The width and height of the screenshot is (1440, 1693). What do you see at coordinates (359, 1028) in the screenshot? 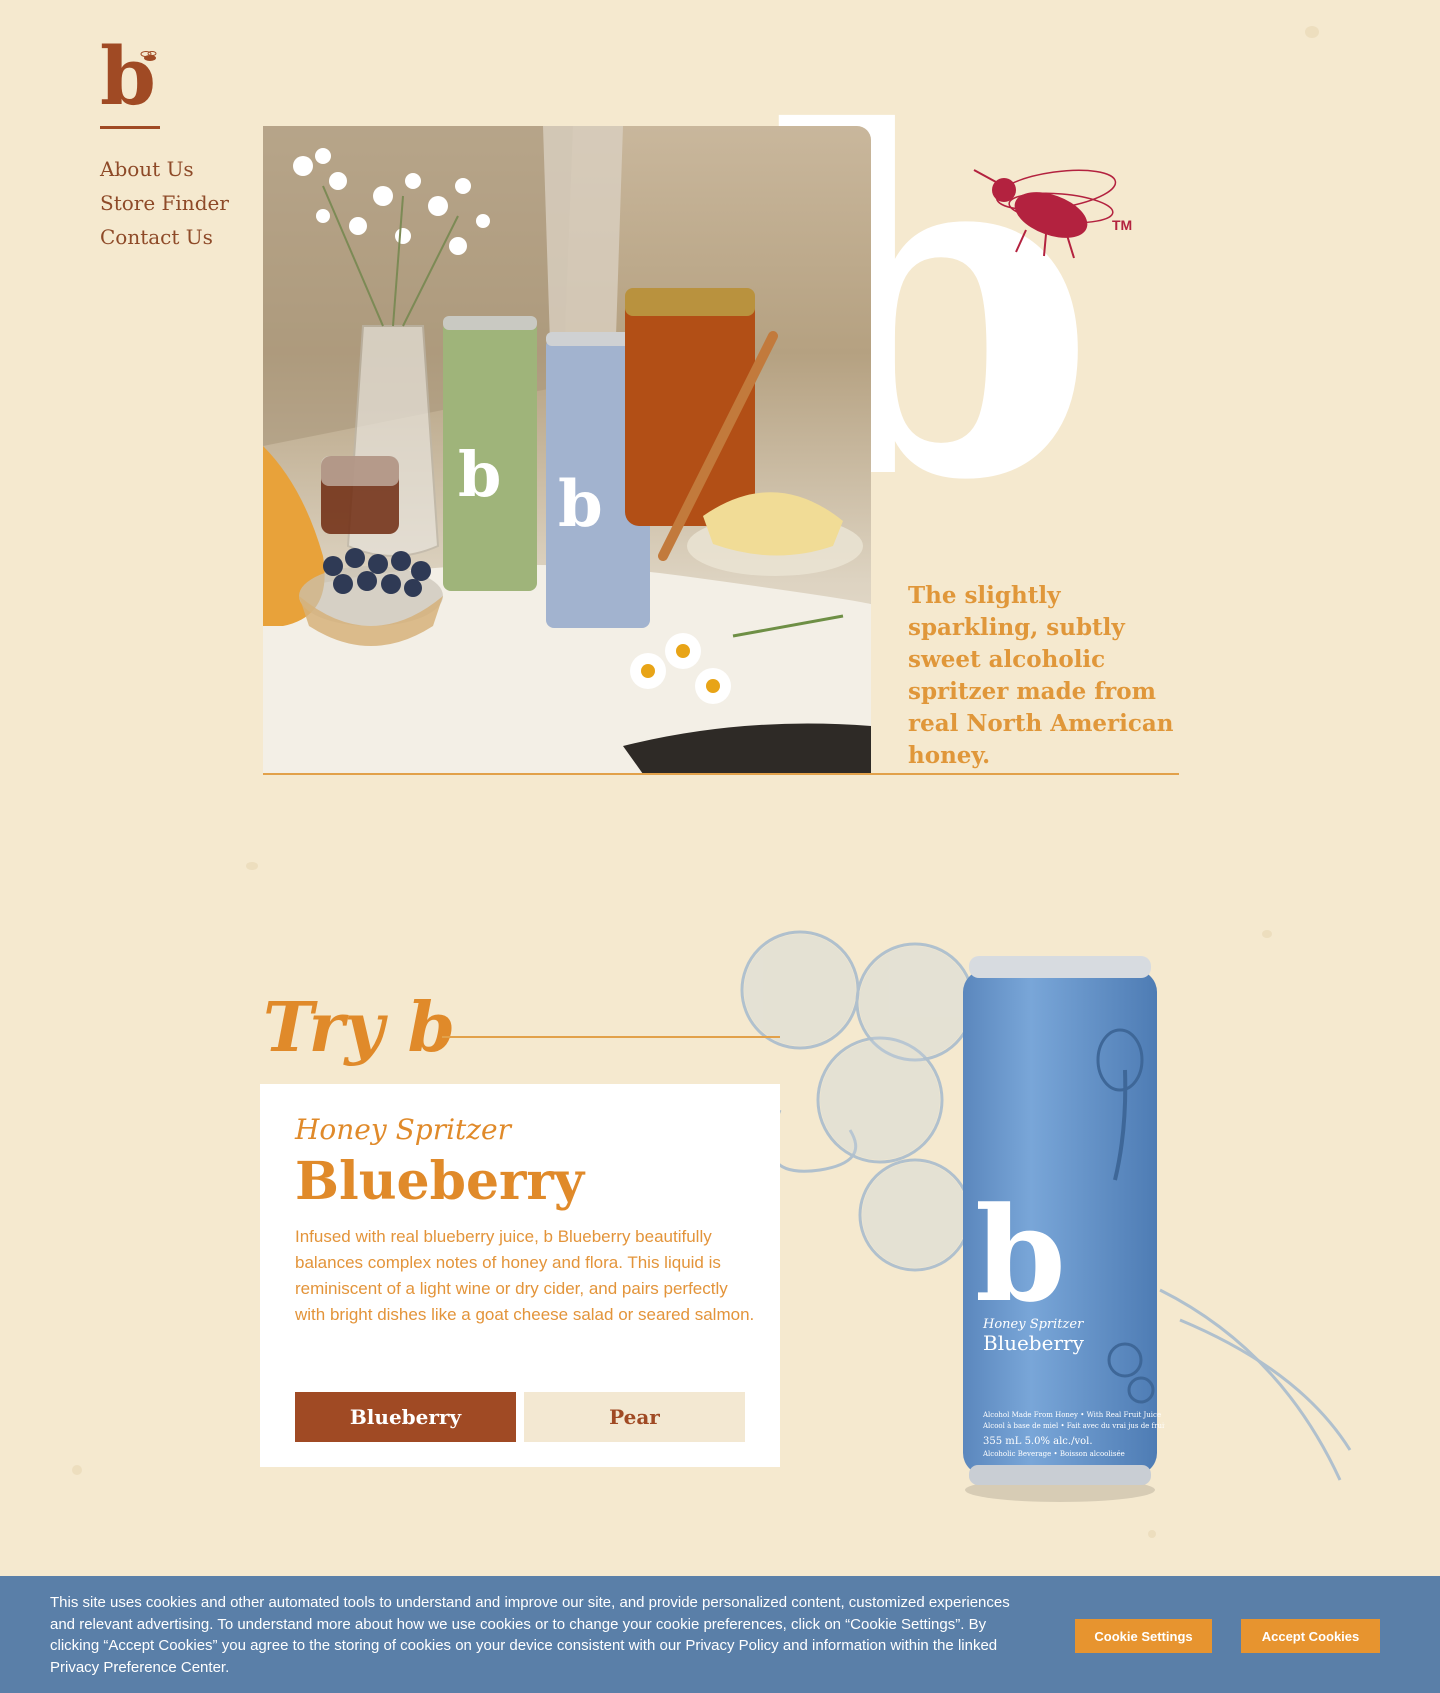
I see `section-title: Try b` at bounding box center [359, 1028].